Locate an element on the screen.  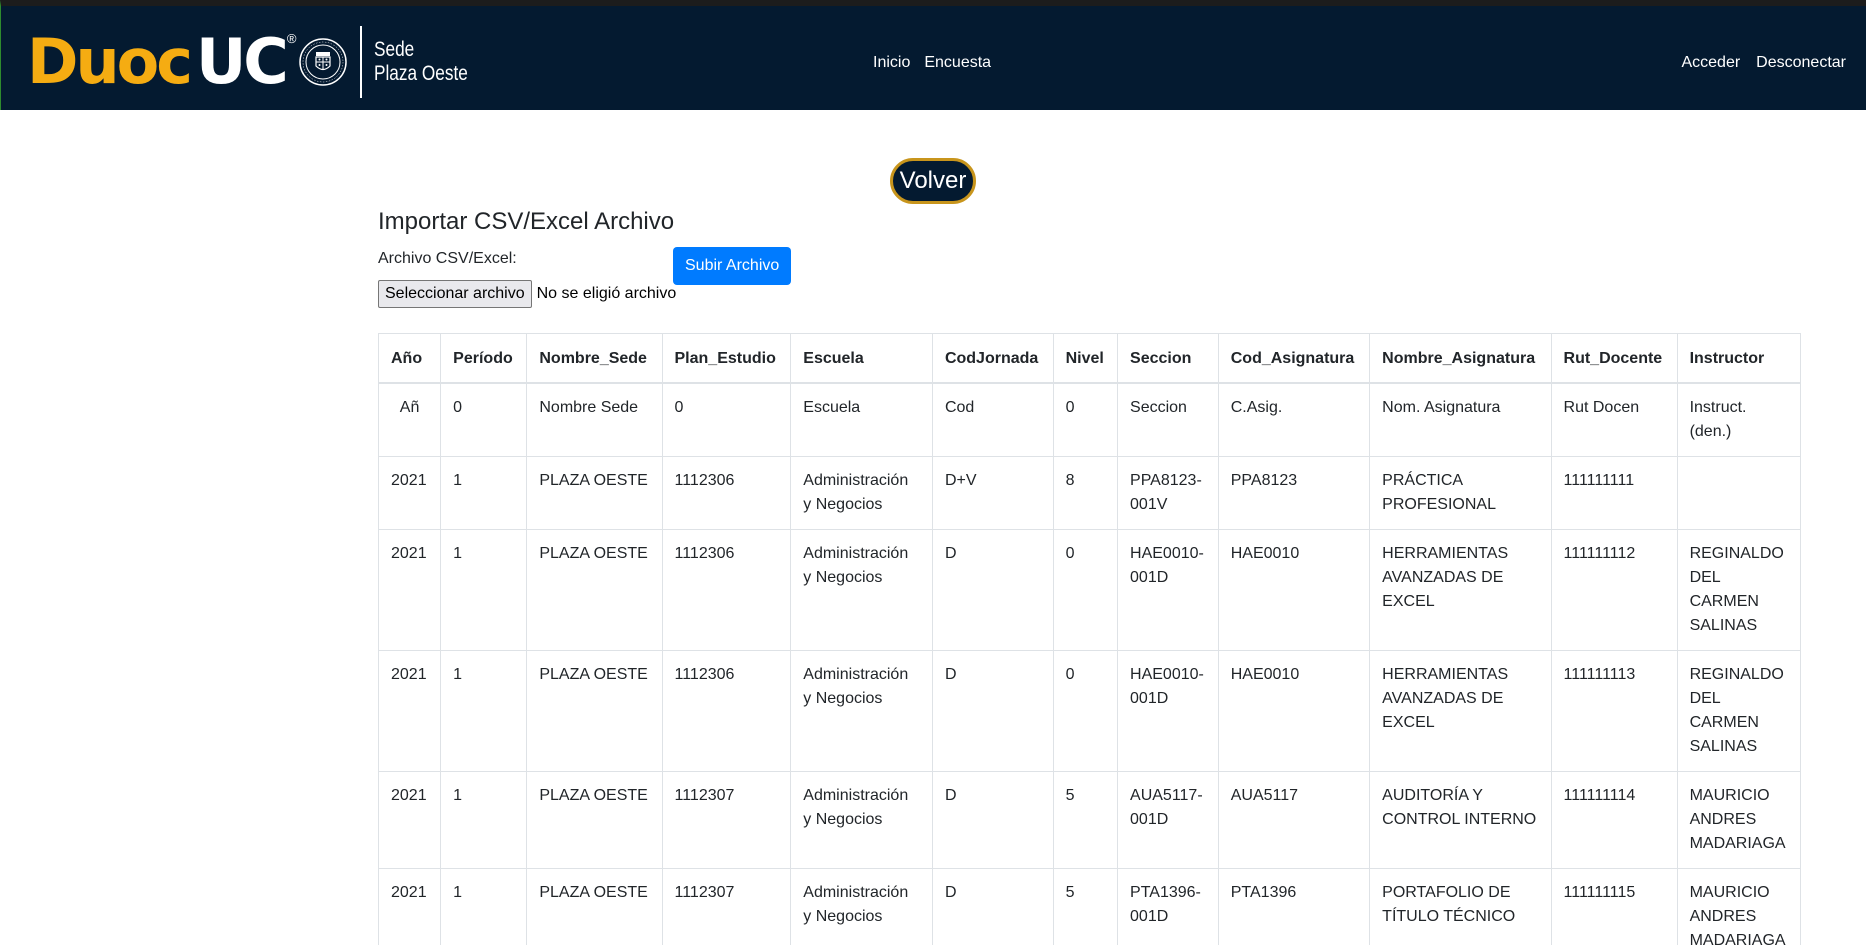
nav-center-links: Inicio Encuesta is located at coordinates (932, 63).